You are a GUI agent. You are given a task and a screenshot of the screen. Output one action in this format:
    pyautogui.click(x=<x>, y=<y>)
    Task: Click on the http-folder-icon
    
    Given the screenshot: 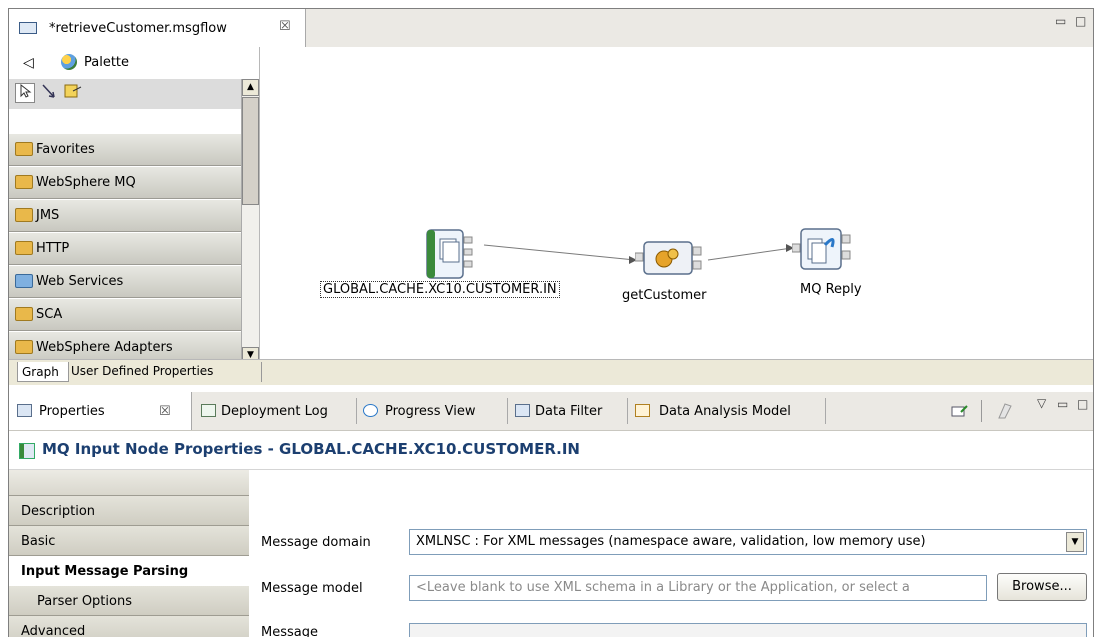 What is the action you would take?
    pyautogui.click(x=24, y=248)
    